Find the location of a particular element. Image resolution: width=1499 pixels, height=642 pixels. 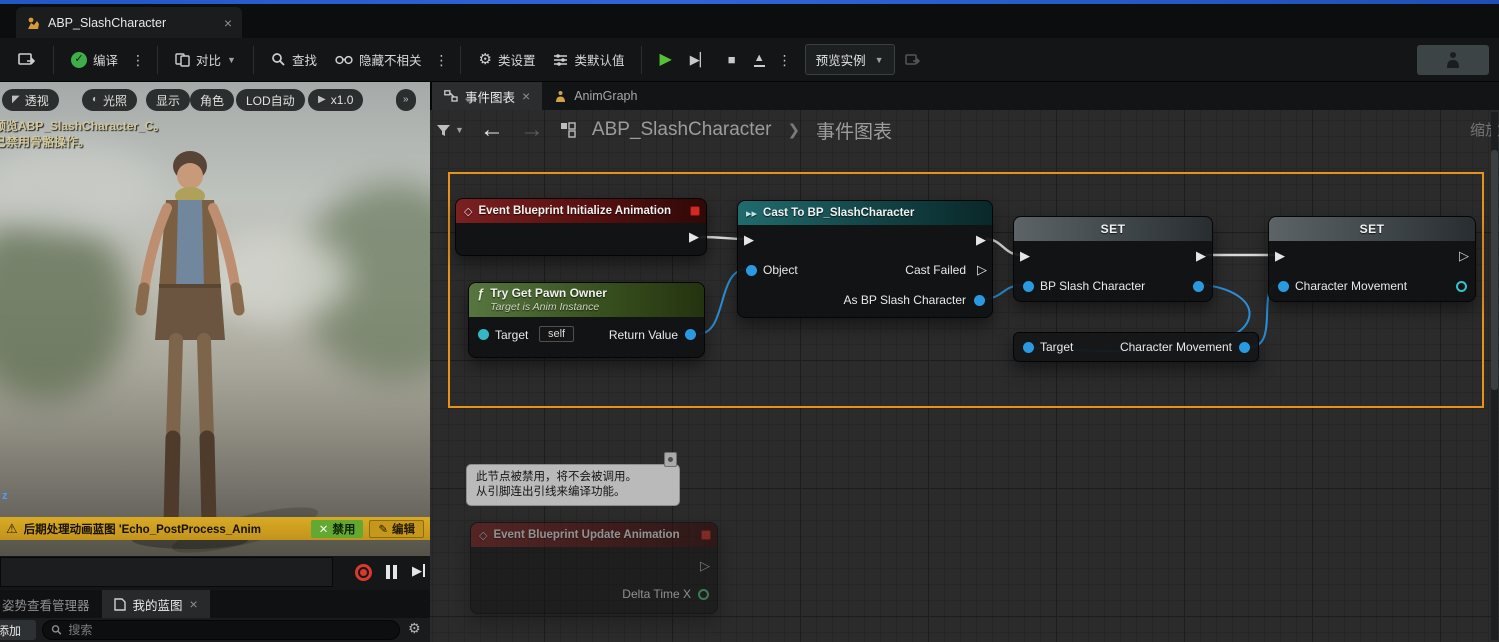

compile-button: ✓ 编译 is located at coordinates (94, 59).